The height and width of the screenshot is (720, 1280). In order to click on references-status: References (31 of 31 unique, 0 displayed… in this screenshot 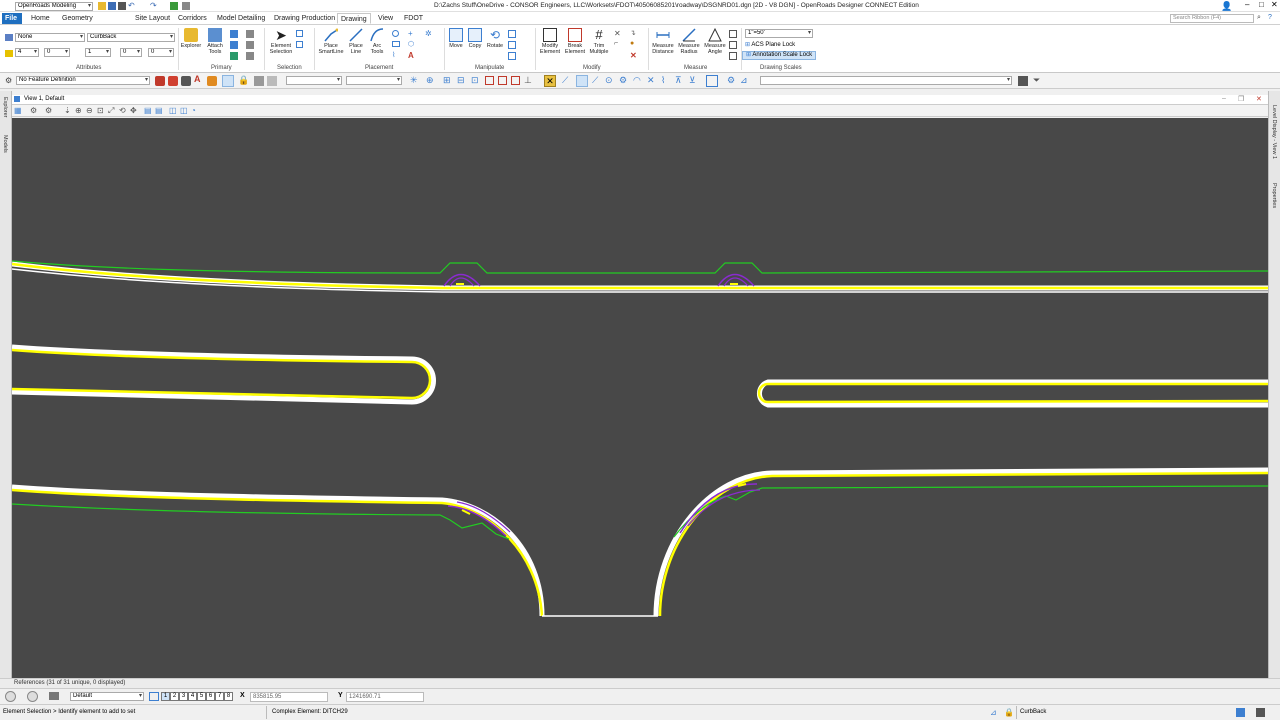, I will do `click(69, 683)`.